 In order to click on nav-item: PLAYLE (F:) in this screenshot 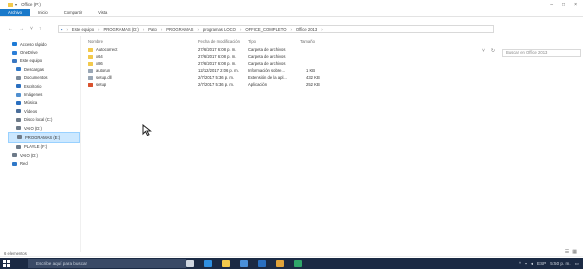, I will do `click(46, 147)`.